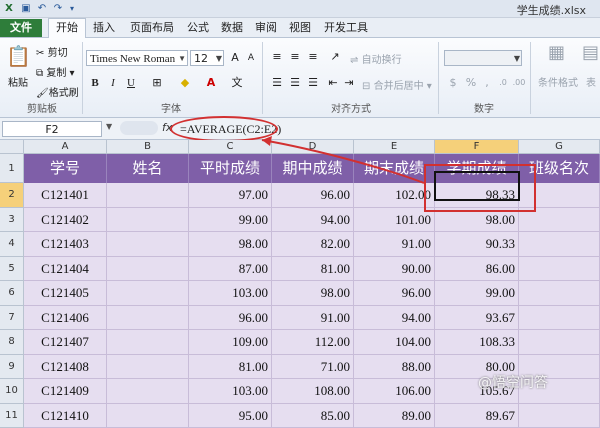 Image resolution: width=600 pixels, height=428 pixels. What do you see at coordinates (12, 416) in the screenshot?
I see `row-header: 11` at bounding box center [12, 416].